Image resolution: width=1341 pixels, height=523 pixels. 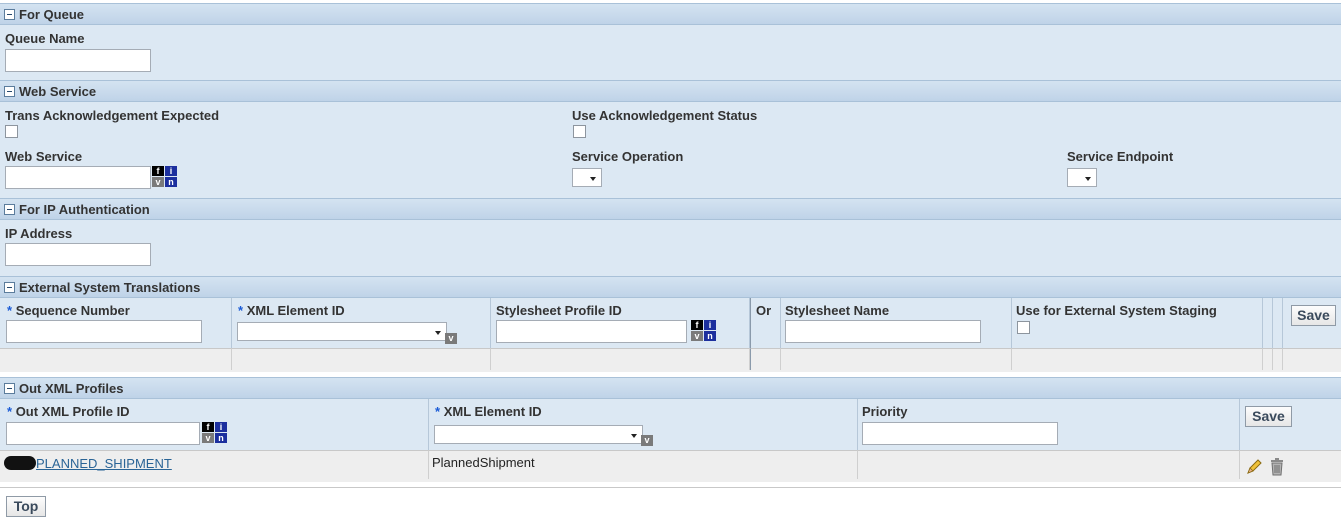 I want to click on ip-address-input, so click(x=78, y=254).